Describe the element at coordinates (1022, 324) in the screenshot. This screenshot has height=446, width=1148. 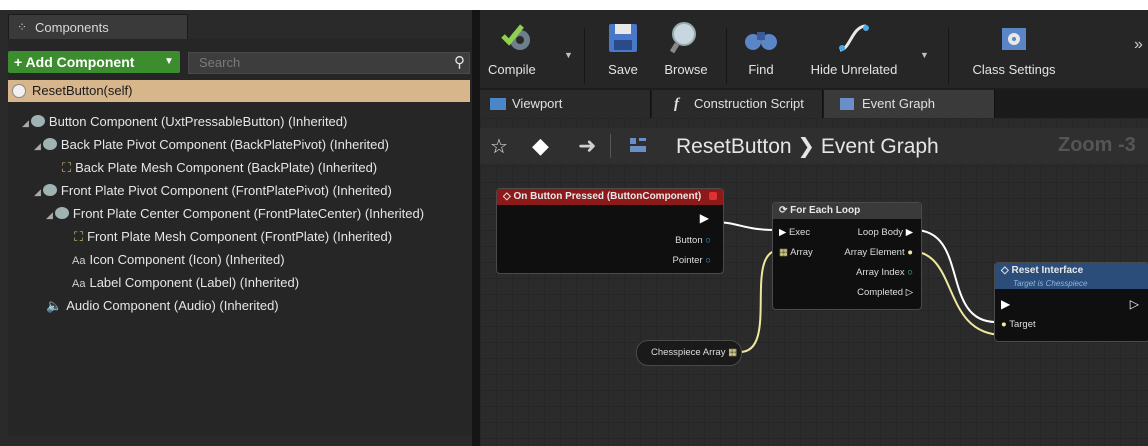
I see `pin-label: Target` at that location.